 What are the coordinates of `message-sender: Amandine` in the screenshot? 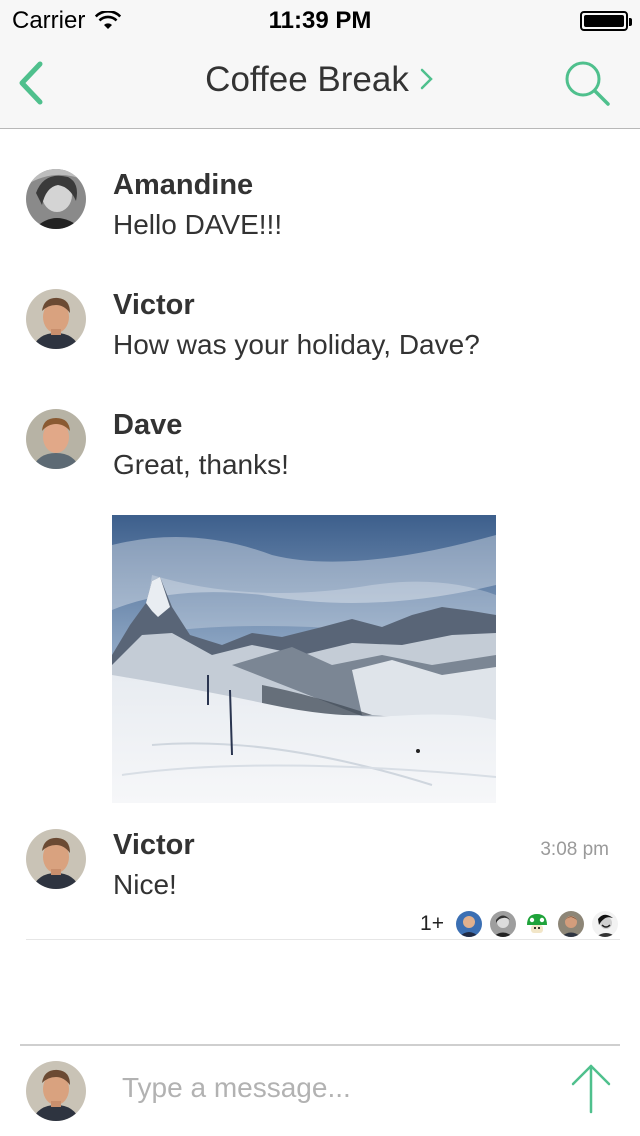 It's located at (183, 185).